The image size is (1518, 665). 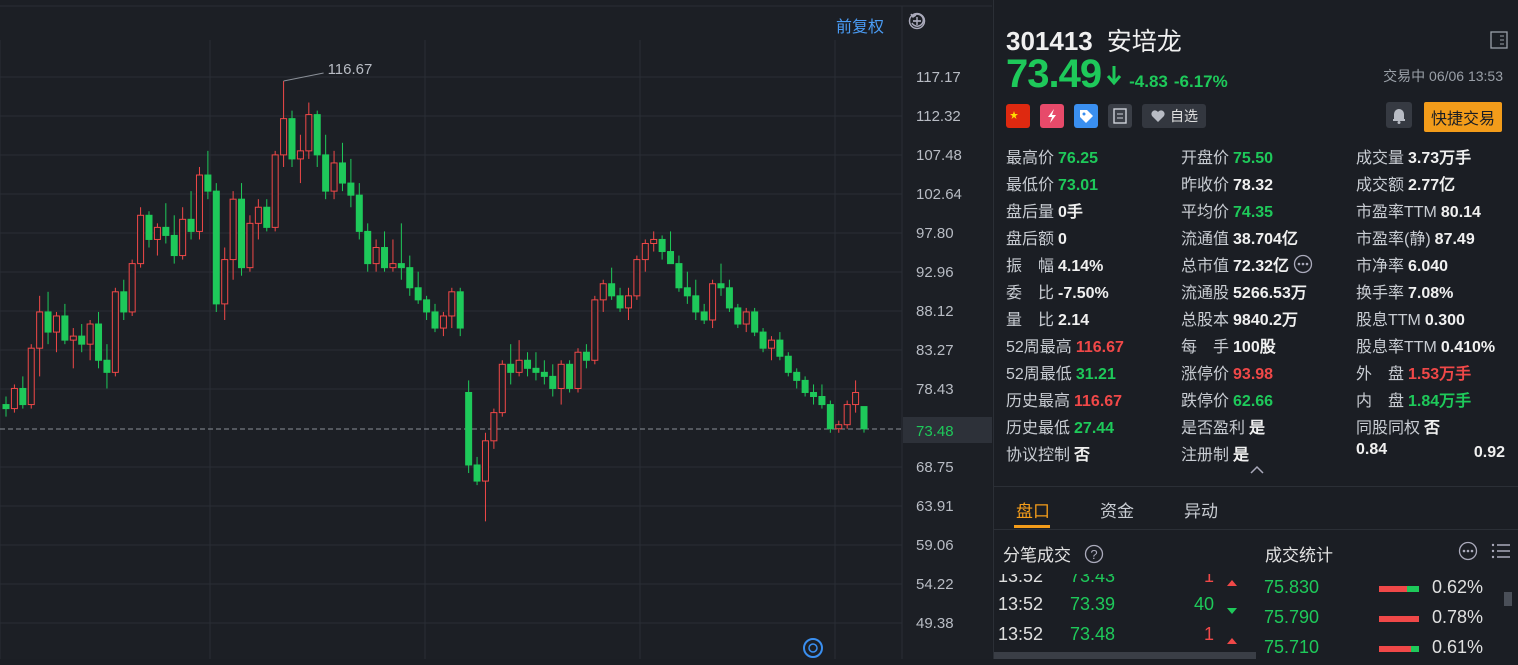 I want to click on target-icon, so click(x=813, y=648).